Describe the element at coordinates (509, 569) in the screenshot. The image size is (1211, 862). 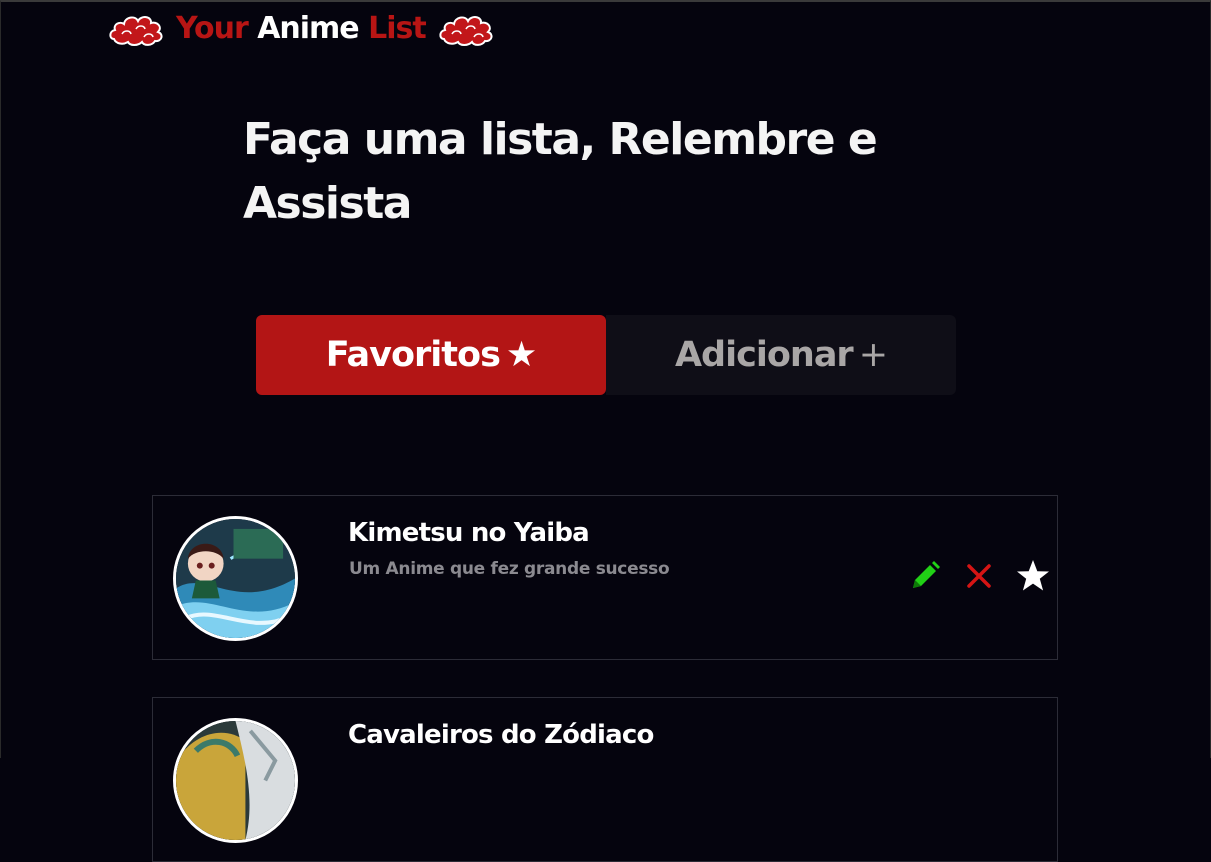
I see `anime-description: Um Anime que fez grande sucesso` at that location.